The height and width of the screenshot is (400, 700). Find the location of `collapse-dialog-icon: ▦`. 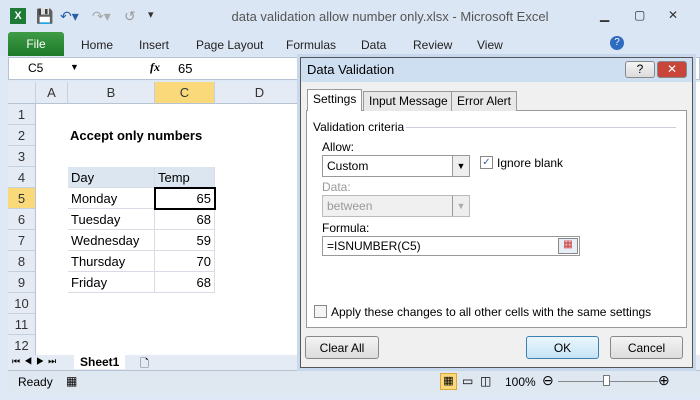

collapse-dialog-icon: ▦ is located at coordinates (568, 246).